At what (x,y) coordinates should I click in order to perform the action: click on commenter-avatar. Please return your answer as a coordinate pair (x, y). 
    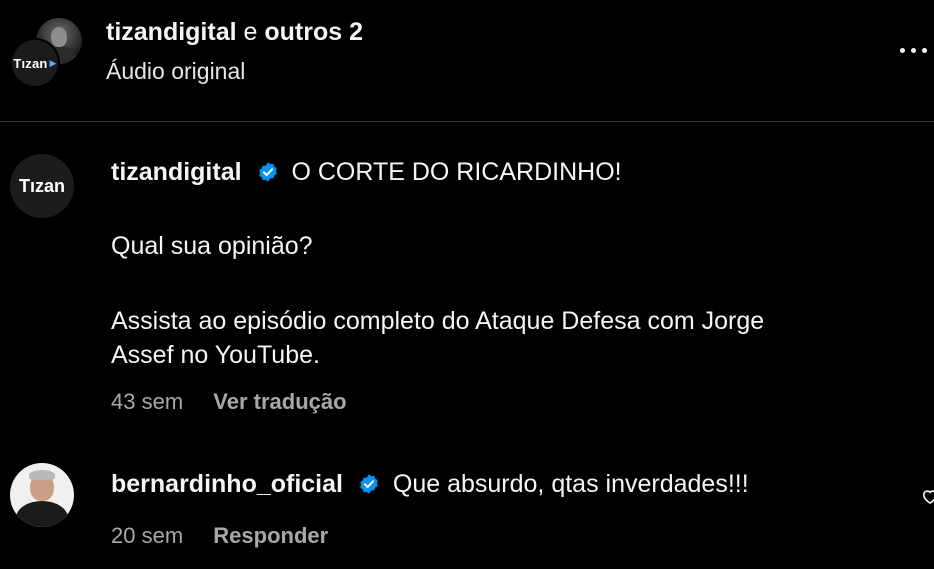
    Looking at the image, I should click on (42, 495).